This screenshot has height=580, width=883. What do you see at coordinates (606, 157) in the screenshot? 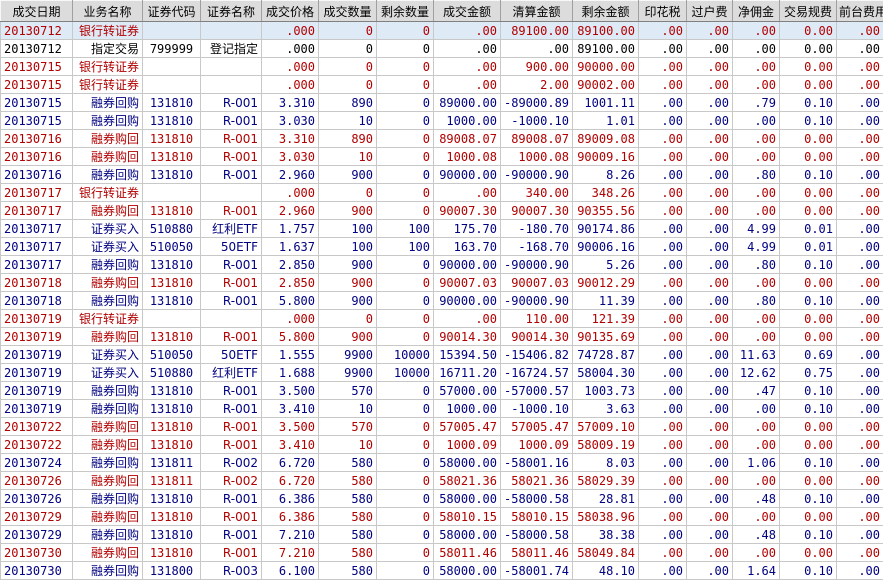
I see `cell-remaining-amount: 90009.16` at bounding box center [606, 157].